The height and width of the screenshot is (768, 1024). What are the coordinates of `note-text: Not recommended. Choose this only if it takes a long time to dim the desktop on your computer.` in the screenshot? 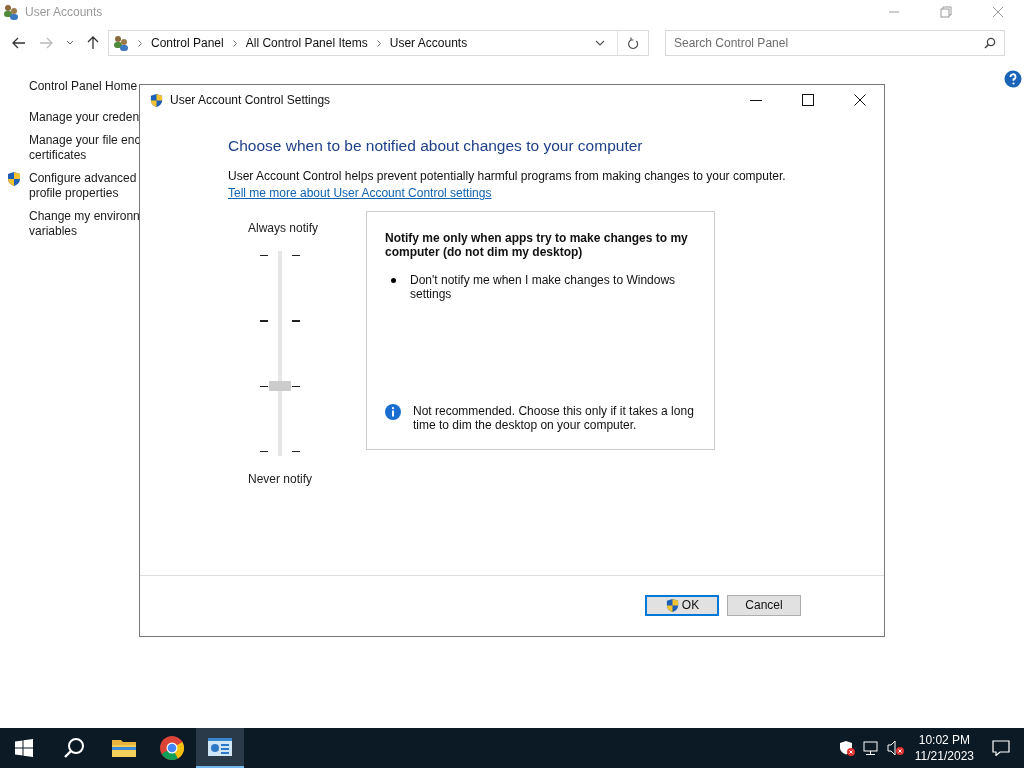 It's located at (553, 418).